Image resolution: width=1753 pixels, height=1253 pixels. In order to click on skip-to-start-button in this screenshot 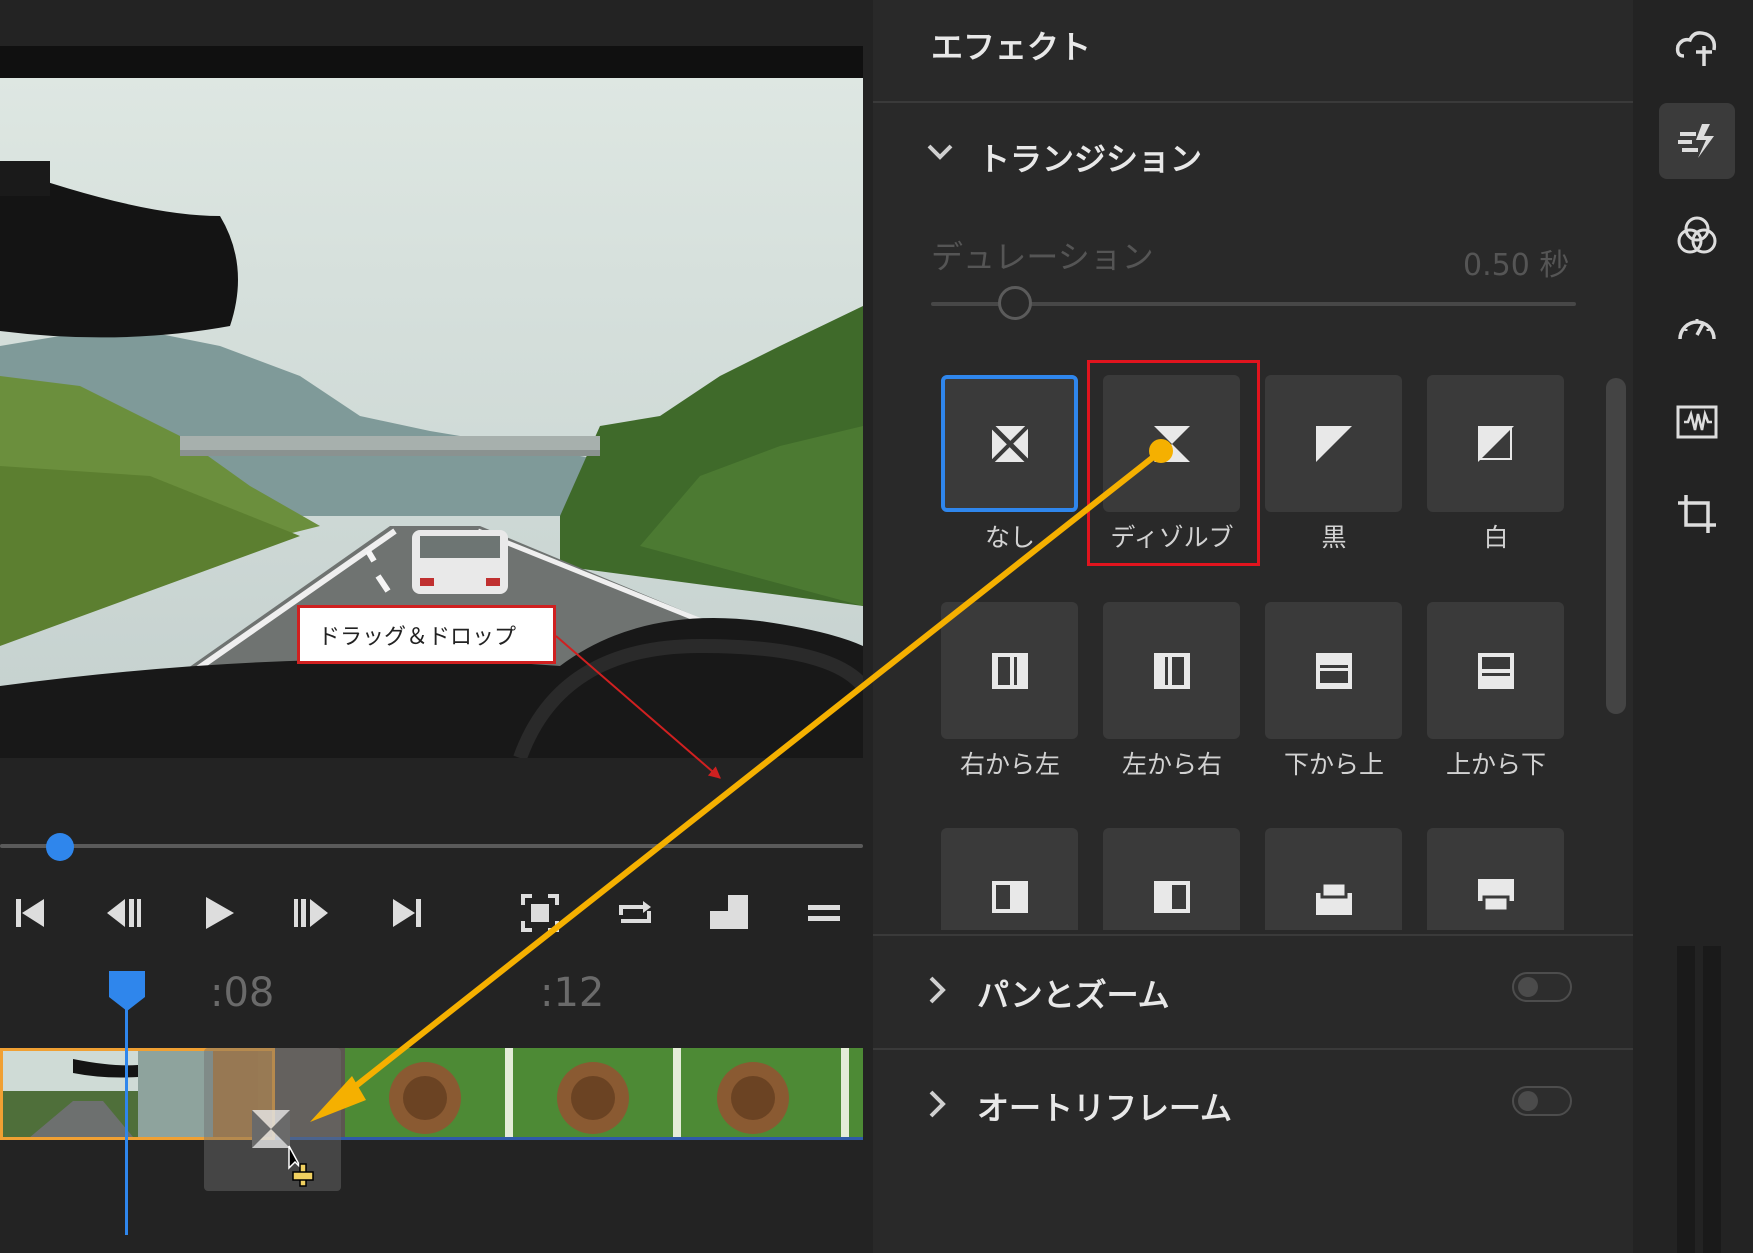, I will do `click(30, 913)`.